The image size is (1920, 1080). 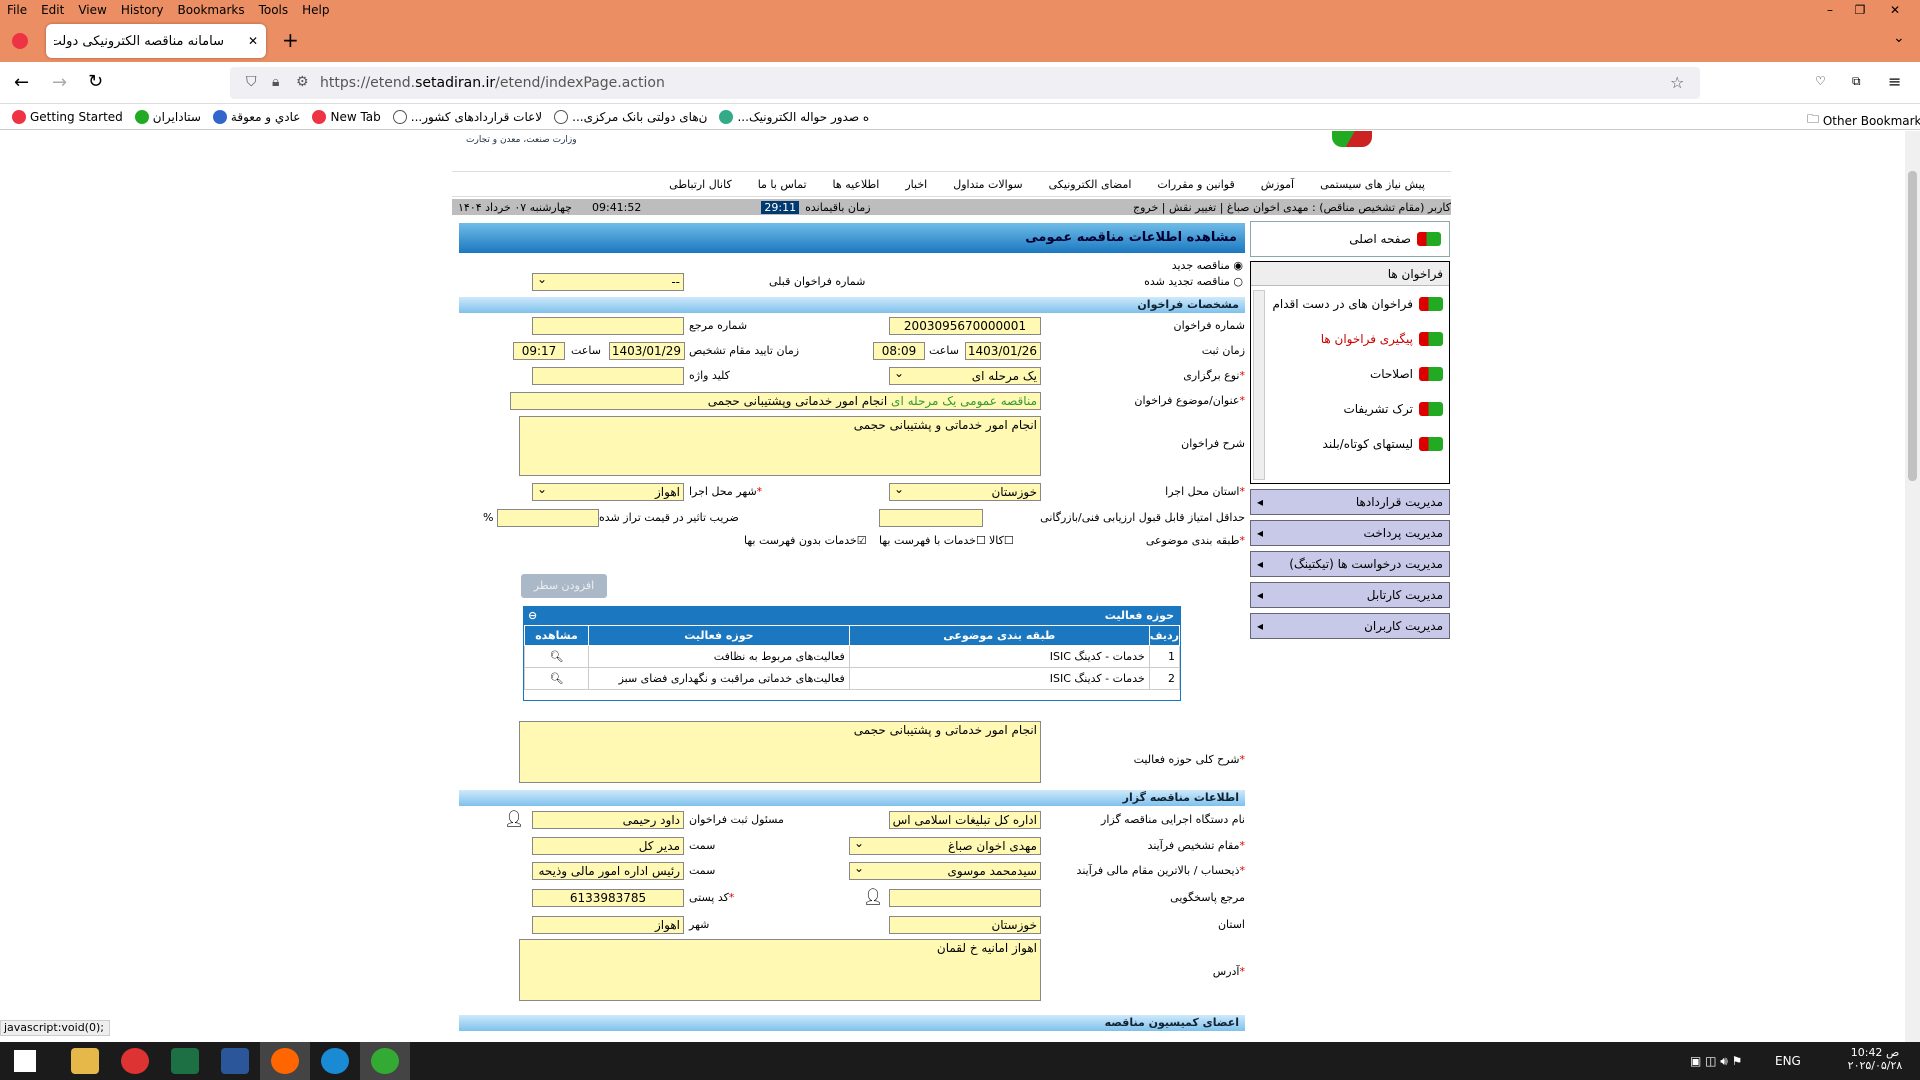 What do you see at coordinates (782, 184) in the screenshot?
I see `nav-contact: تماس با ما` at bounding box center [782, 184].